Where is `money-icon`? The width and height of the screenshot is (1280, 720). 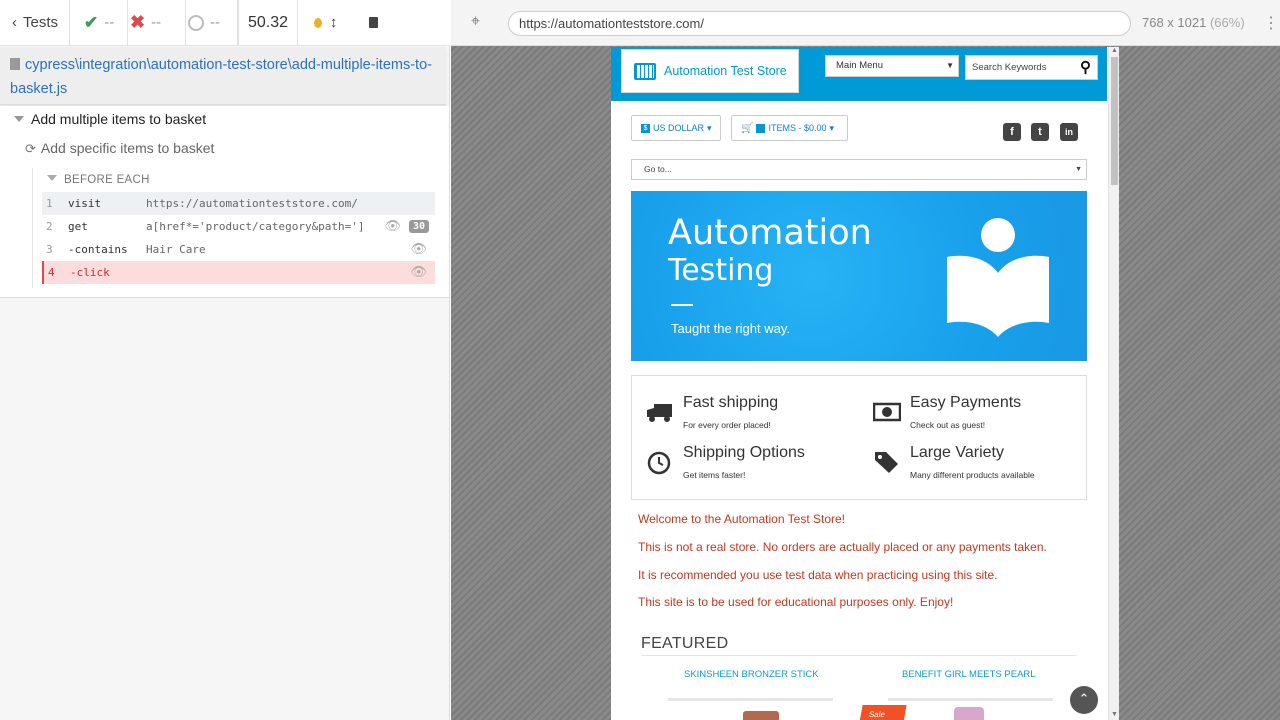 money-icon is located at coordinates (887, 412).